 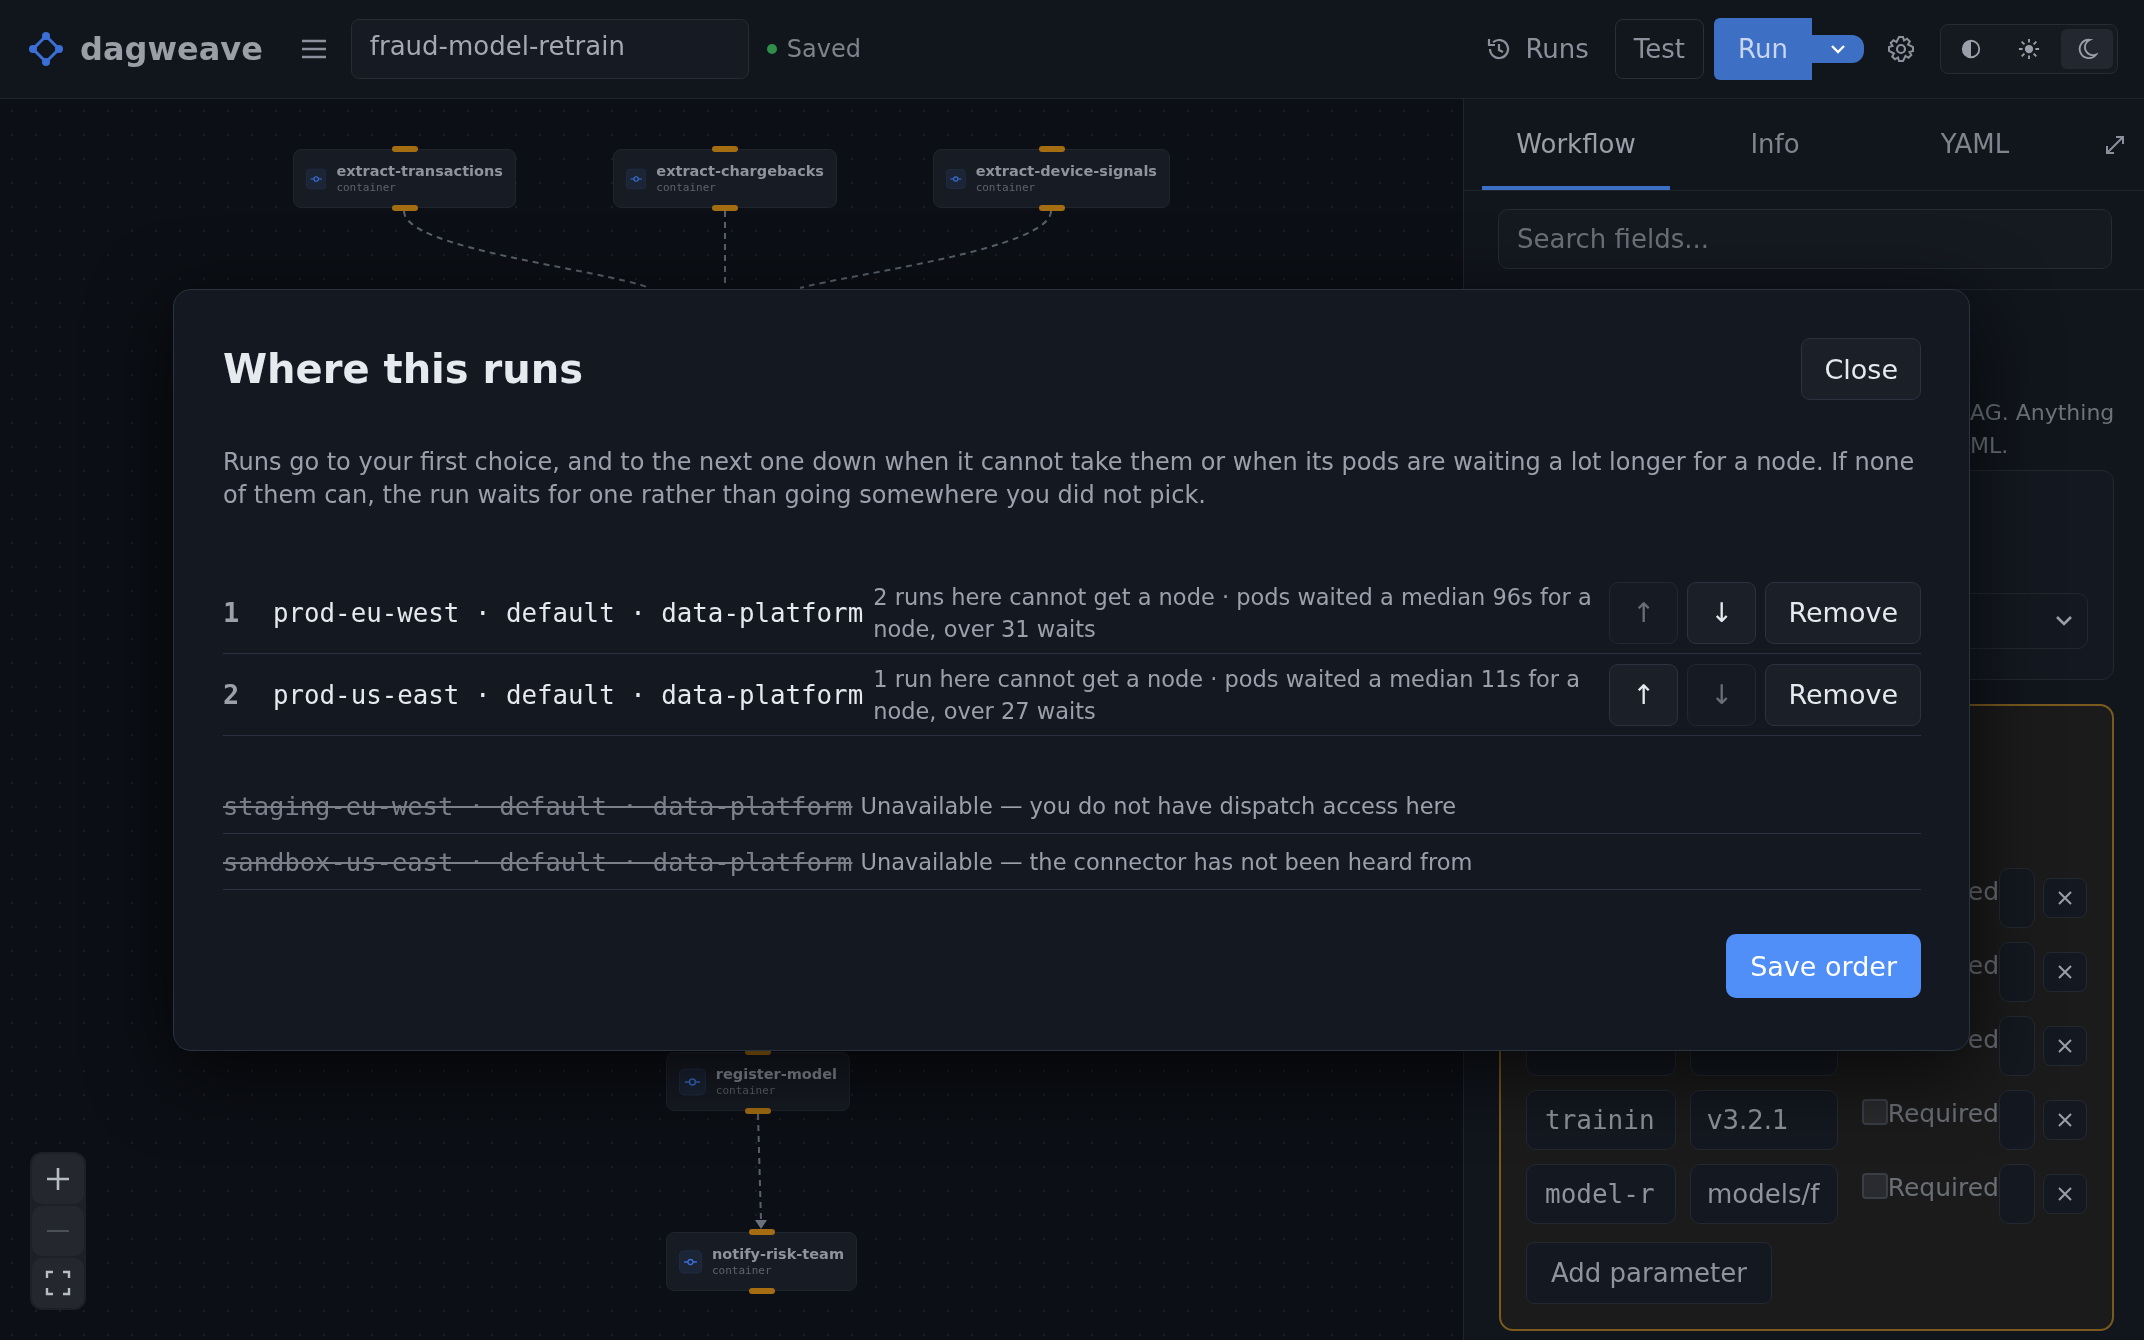 I want to click on app-name: dagweave, so click(x=171, y=49).